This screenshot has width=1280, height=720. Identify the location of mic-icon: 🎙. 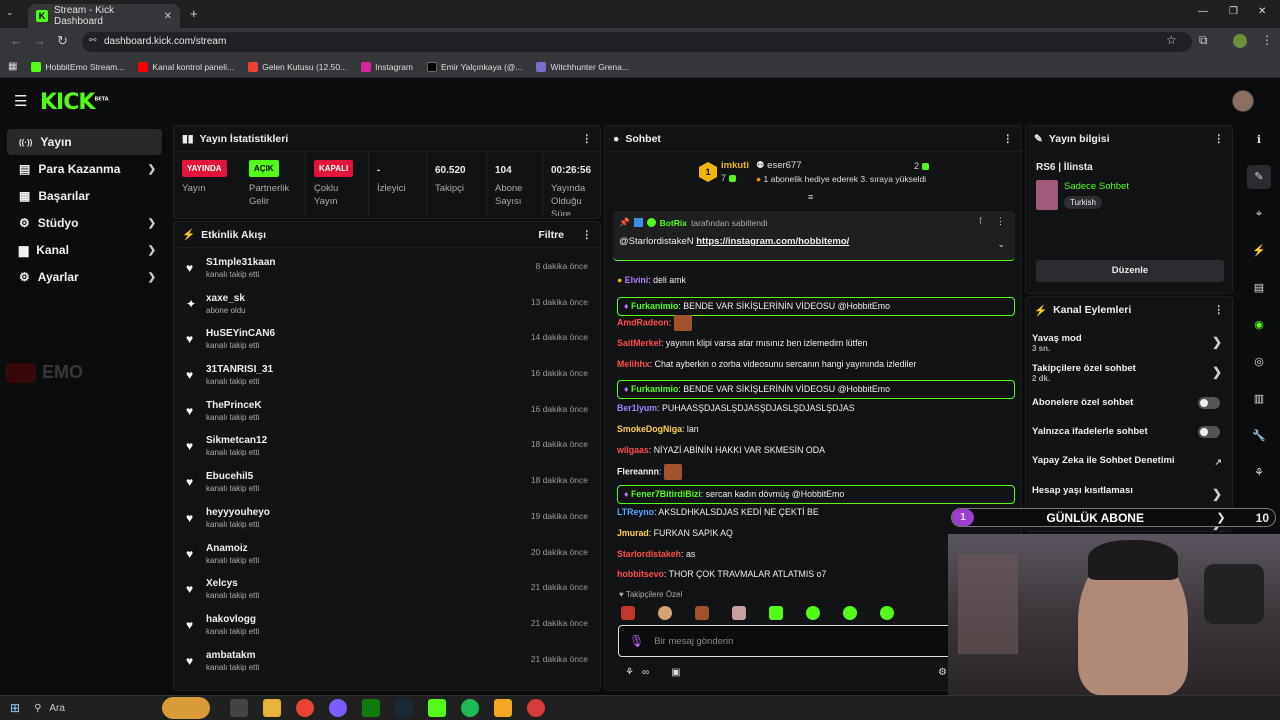
(636, 641).